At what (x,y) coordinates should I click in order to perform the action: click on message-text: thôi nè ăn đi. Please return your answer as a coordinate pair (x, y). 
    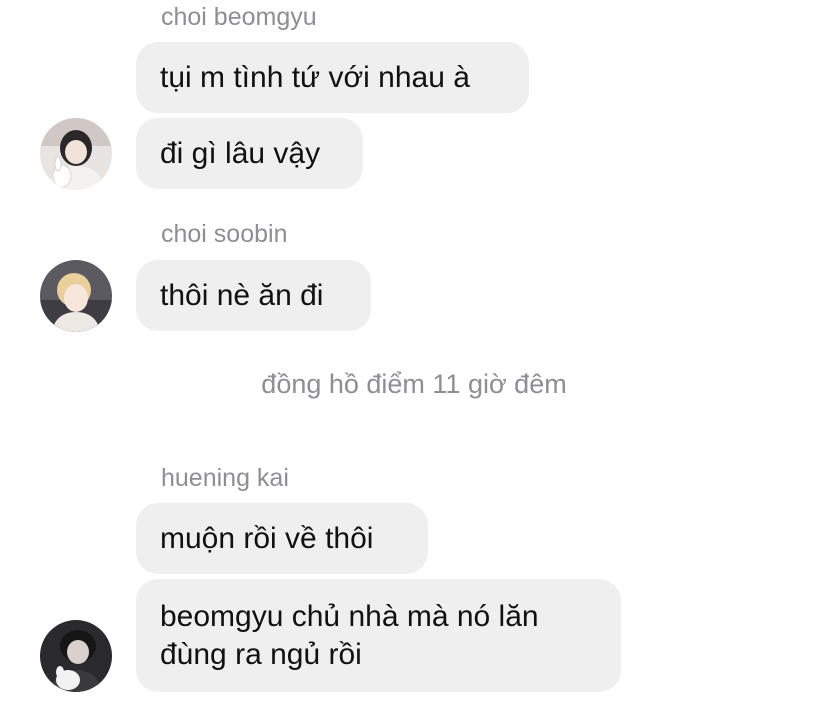
    Looking at the image, I should click on (242, 295).